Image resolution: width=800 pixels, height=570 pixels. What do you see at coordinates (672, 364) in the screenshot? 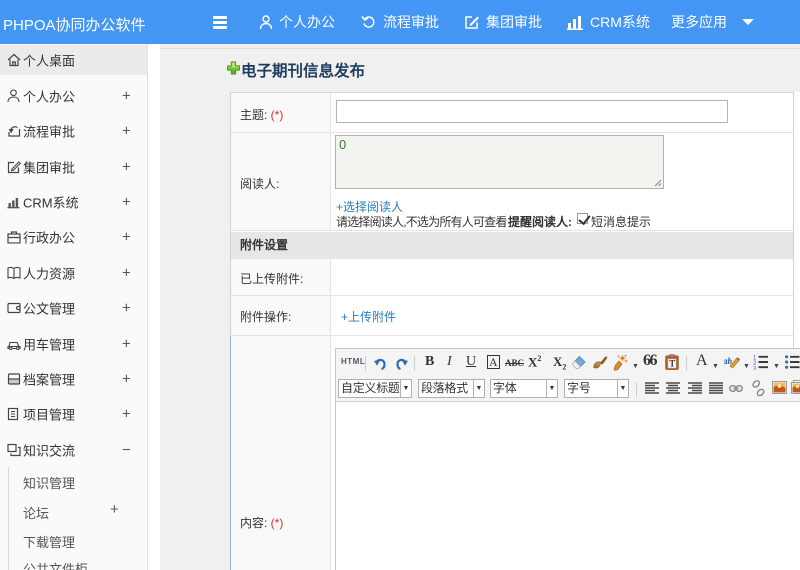
I see `svg-text: T` at bounding box center [672, 364].